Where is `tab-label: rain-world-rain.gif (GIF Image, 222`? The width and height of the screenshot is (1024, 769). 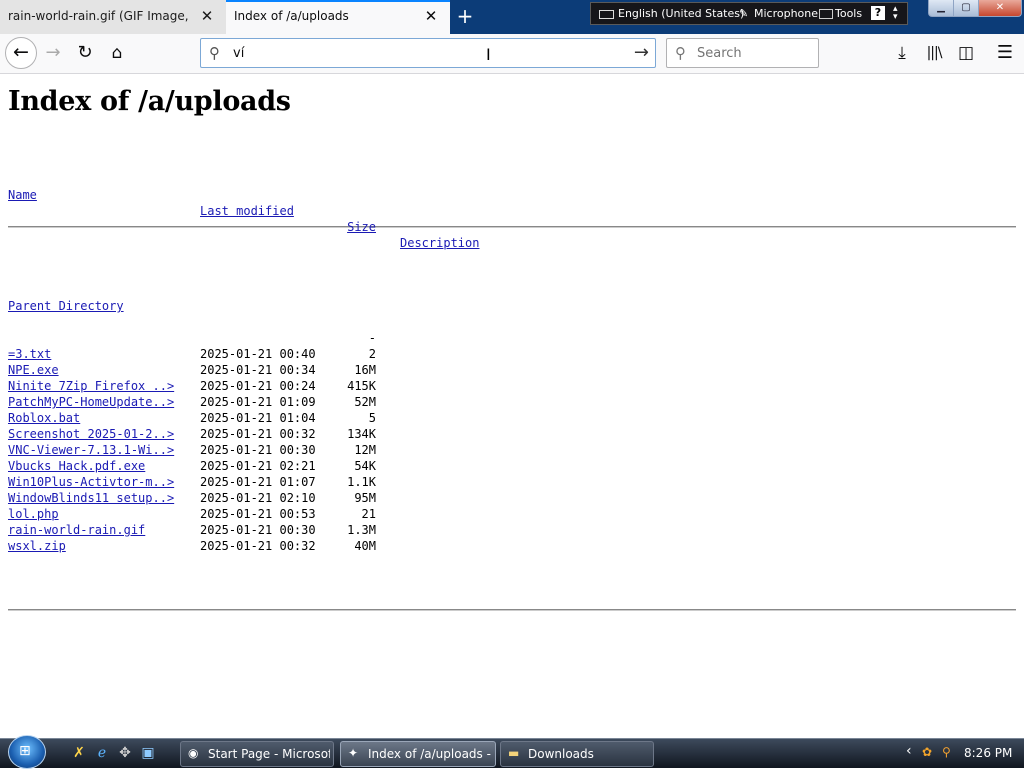
tab-label: rain-world-rain.gif (GIF Image, 222 is located at coordinates (99, 16).